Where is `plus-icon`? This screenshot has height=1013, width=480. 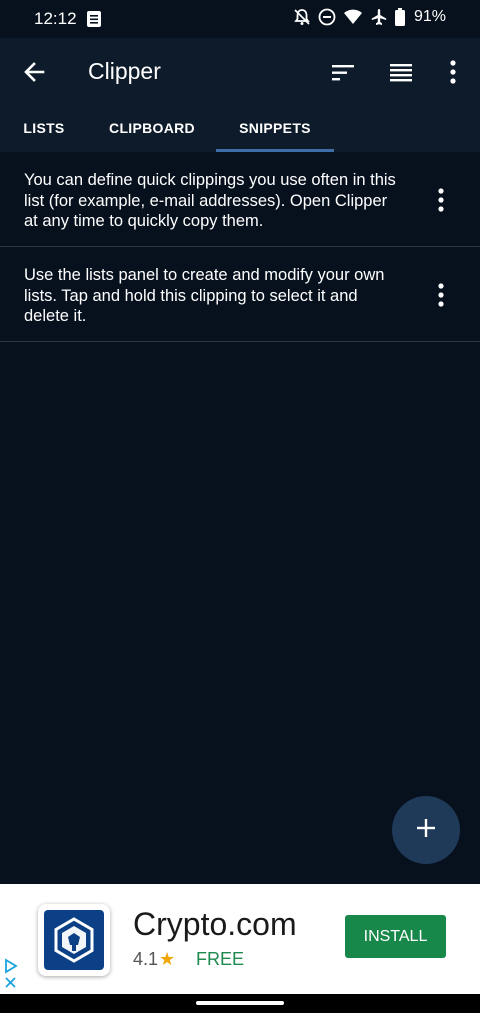 plus-icon is located at coordinates (426, 830).